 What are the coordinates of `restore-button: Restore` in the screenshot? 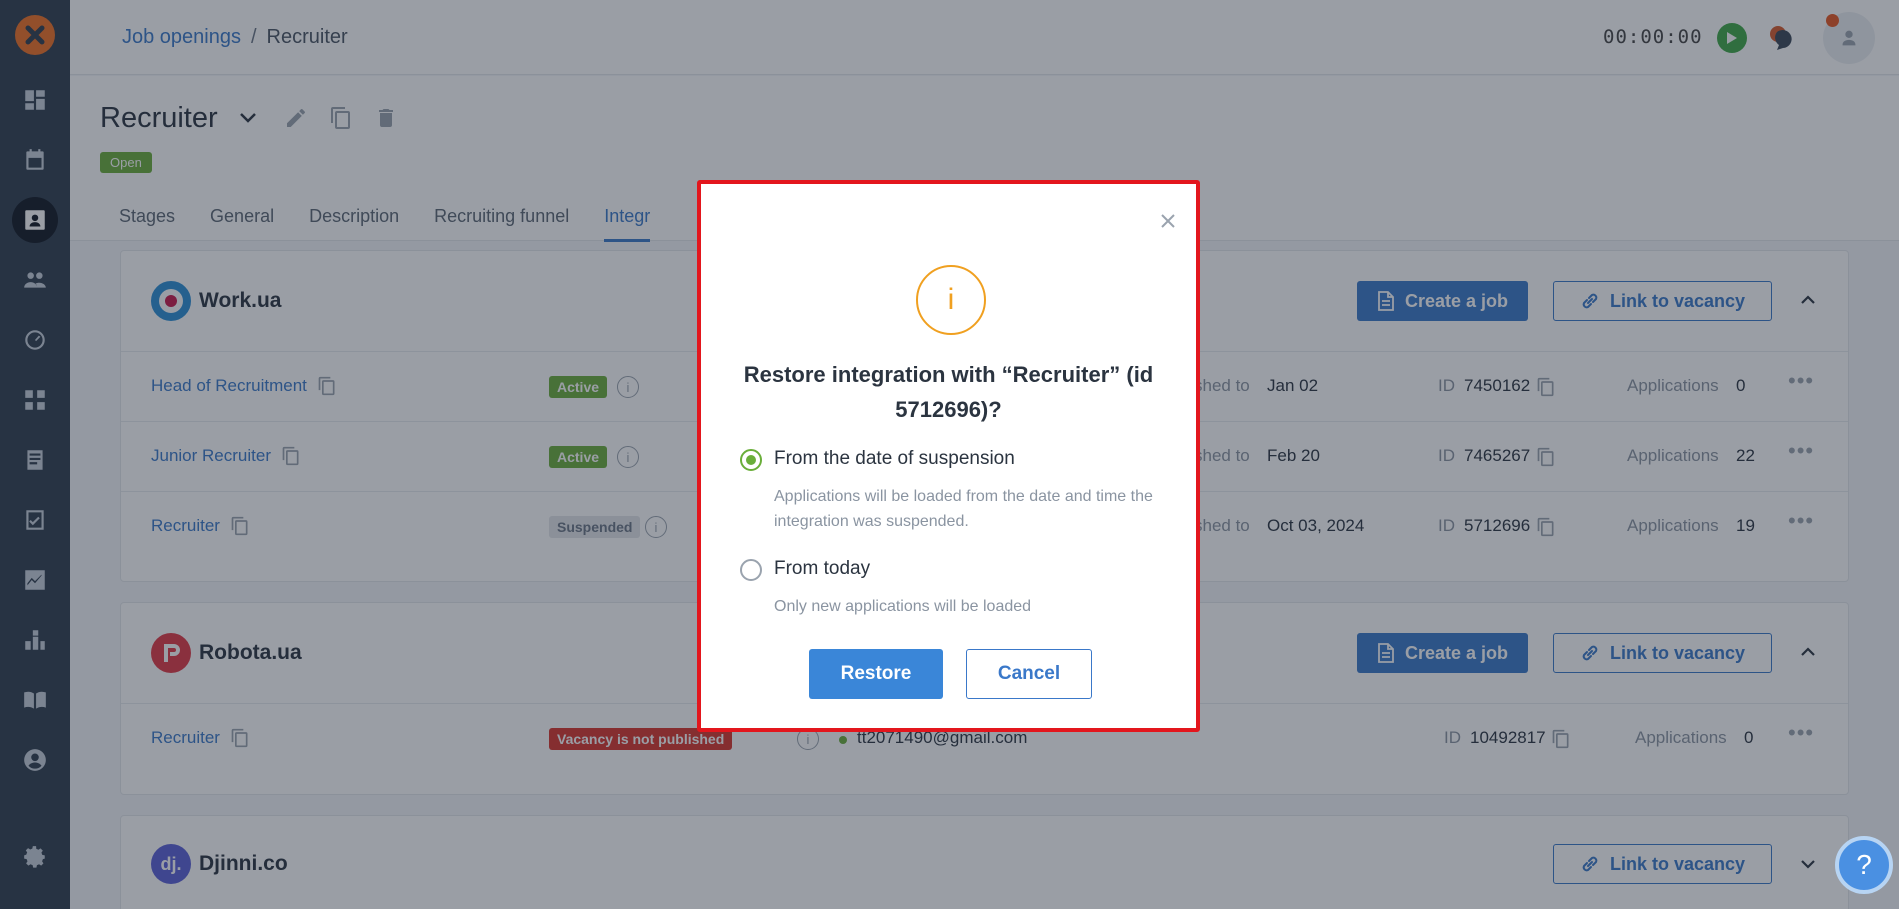 It's located at (876, 674).